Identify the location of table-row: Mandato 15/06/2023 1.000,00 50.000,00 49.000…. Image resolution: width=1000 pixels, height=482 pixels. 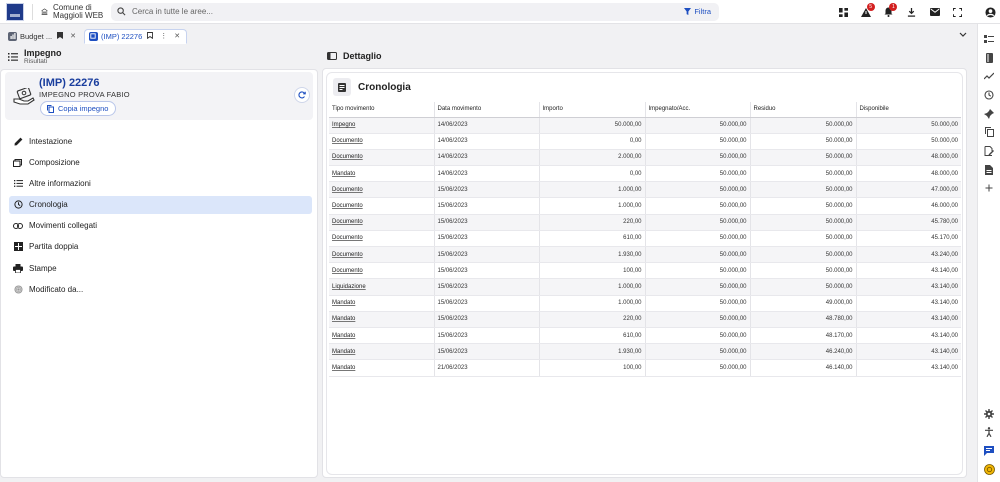
(645, 303).